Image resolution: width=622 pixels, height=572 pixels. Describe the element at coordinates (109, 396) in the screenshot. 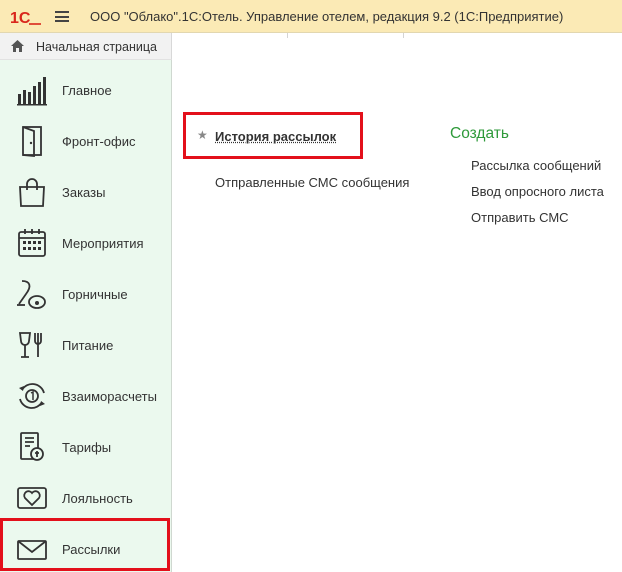

I see `sidebar-item-label: Взаиморасчеты` at that location.